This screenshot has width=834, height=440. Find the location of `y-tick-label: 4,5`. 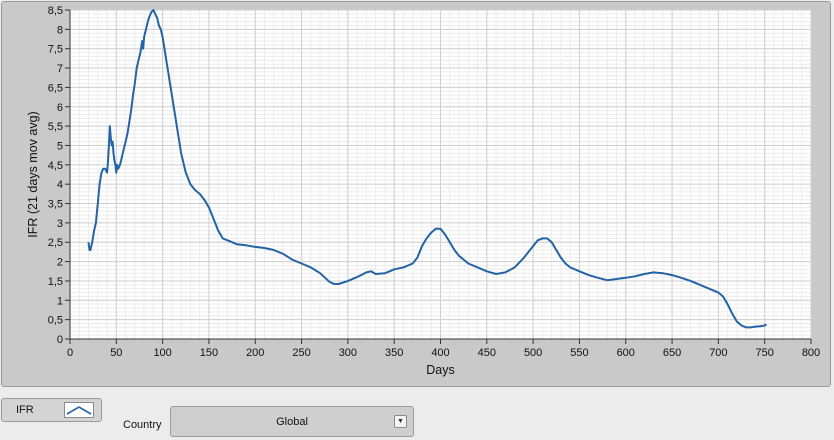

y-tick-label: 4,5 is located at coordinates (55, 166).